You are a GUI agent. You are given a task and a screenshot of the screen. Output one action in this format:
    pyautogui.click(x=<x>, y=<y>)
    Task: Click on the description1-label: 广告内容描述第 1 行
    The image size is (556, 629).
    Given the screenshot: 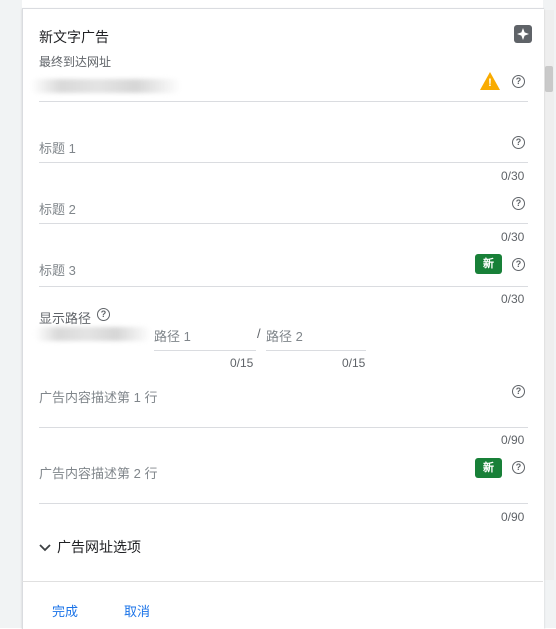 What is the action you would take?
    pyautogui.click(x=98, y=396)
    